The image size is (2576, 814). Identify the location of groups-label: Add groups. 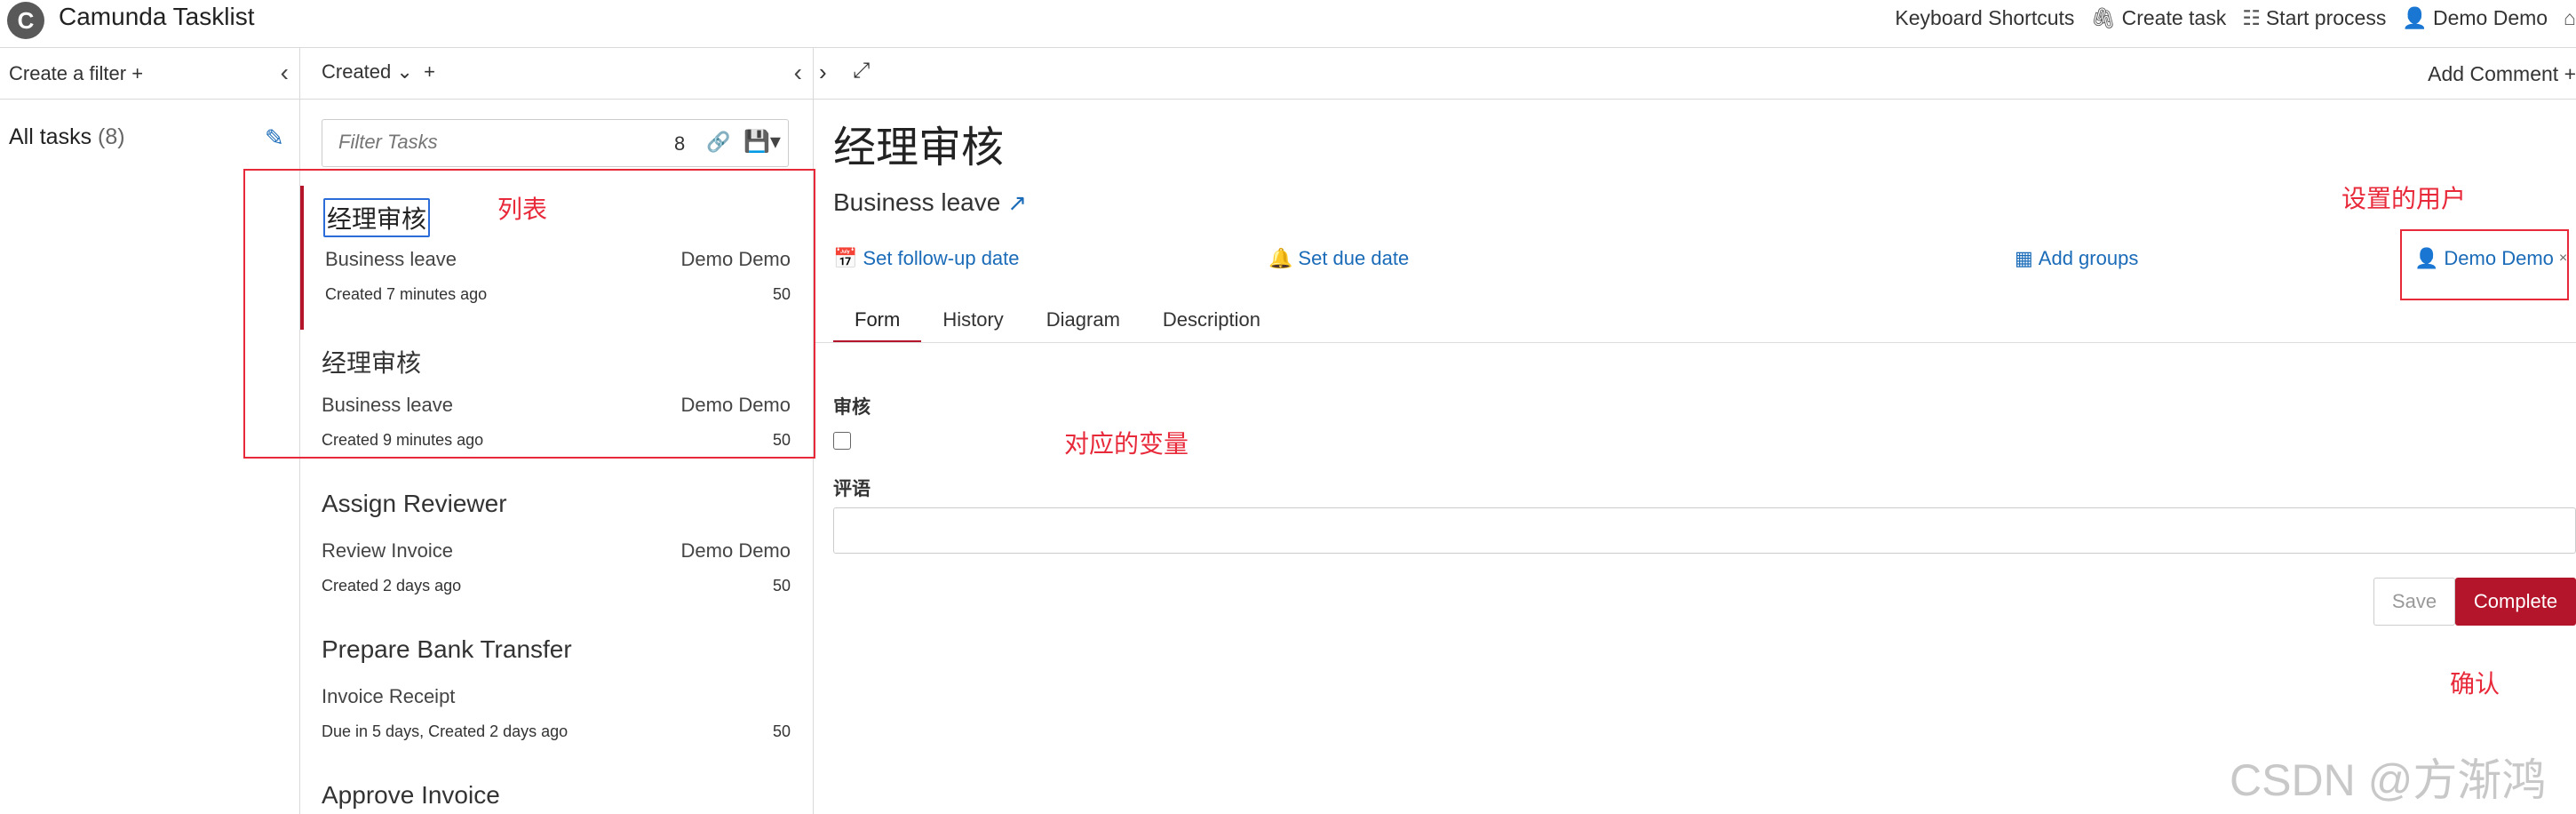
(2088, 258).